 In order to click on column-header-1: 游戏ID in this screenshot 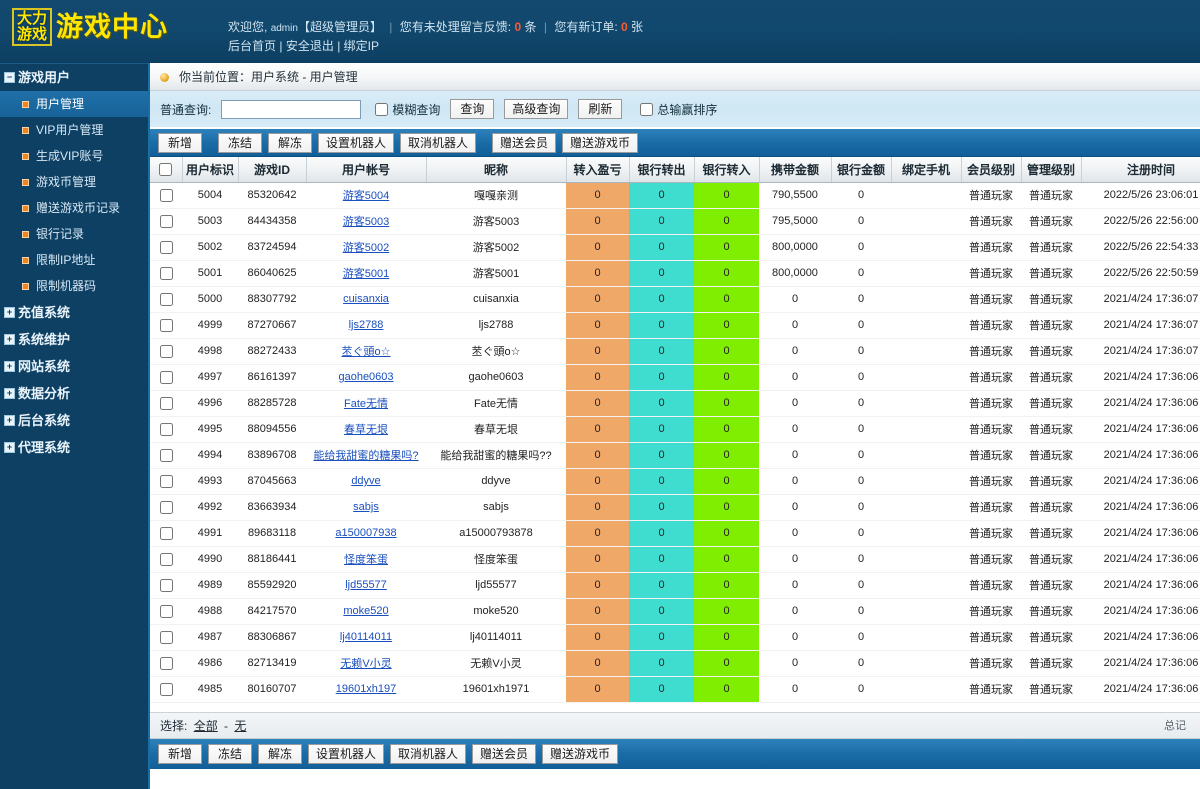, I will do `click(272, 170)`.